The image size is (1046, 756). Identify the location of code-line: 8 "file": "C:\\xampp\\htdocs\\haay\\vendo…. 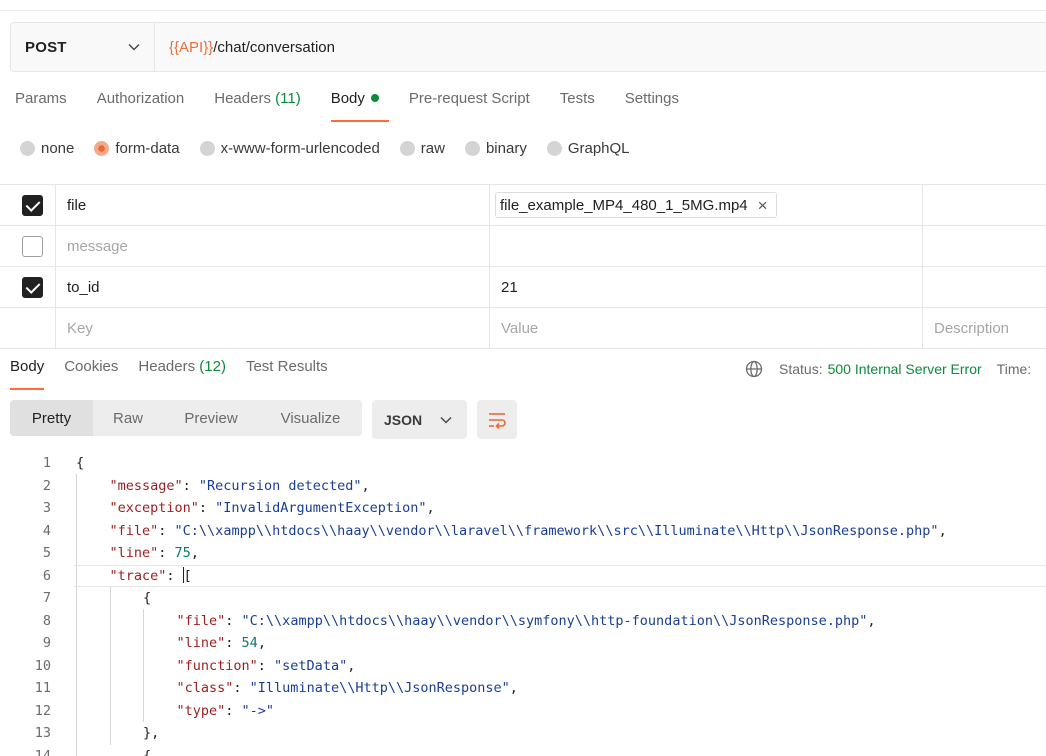
(523, 621).